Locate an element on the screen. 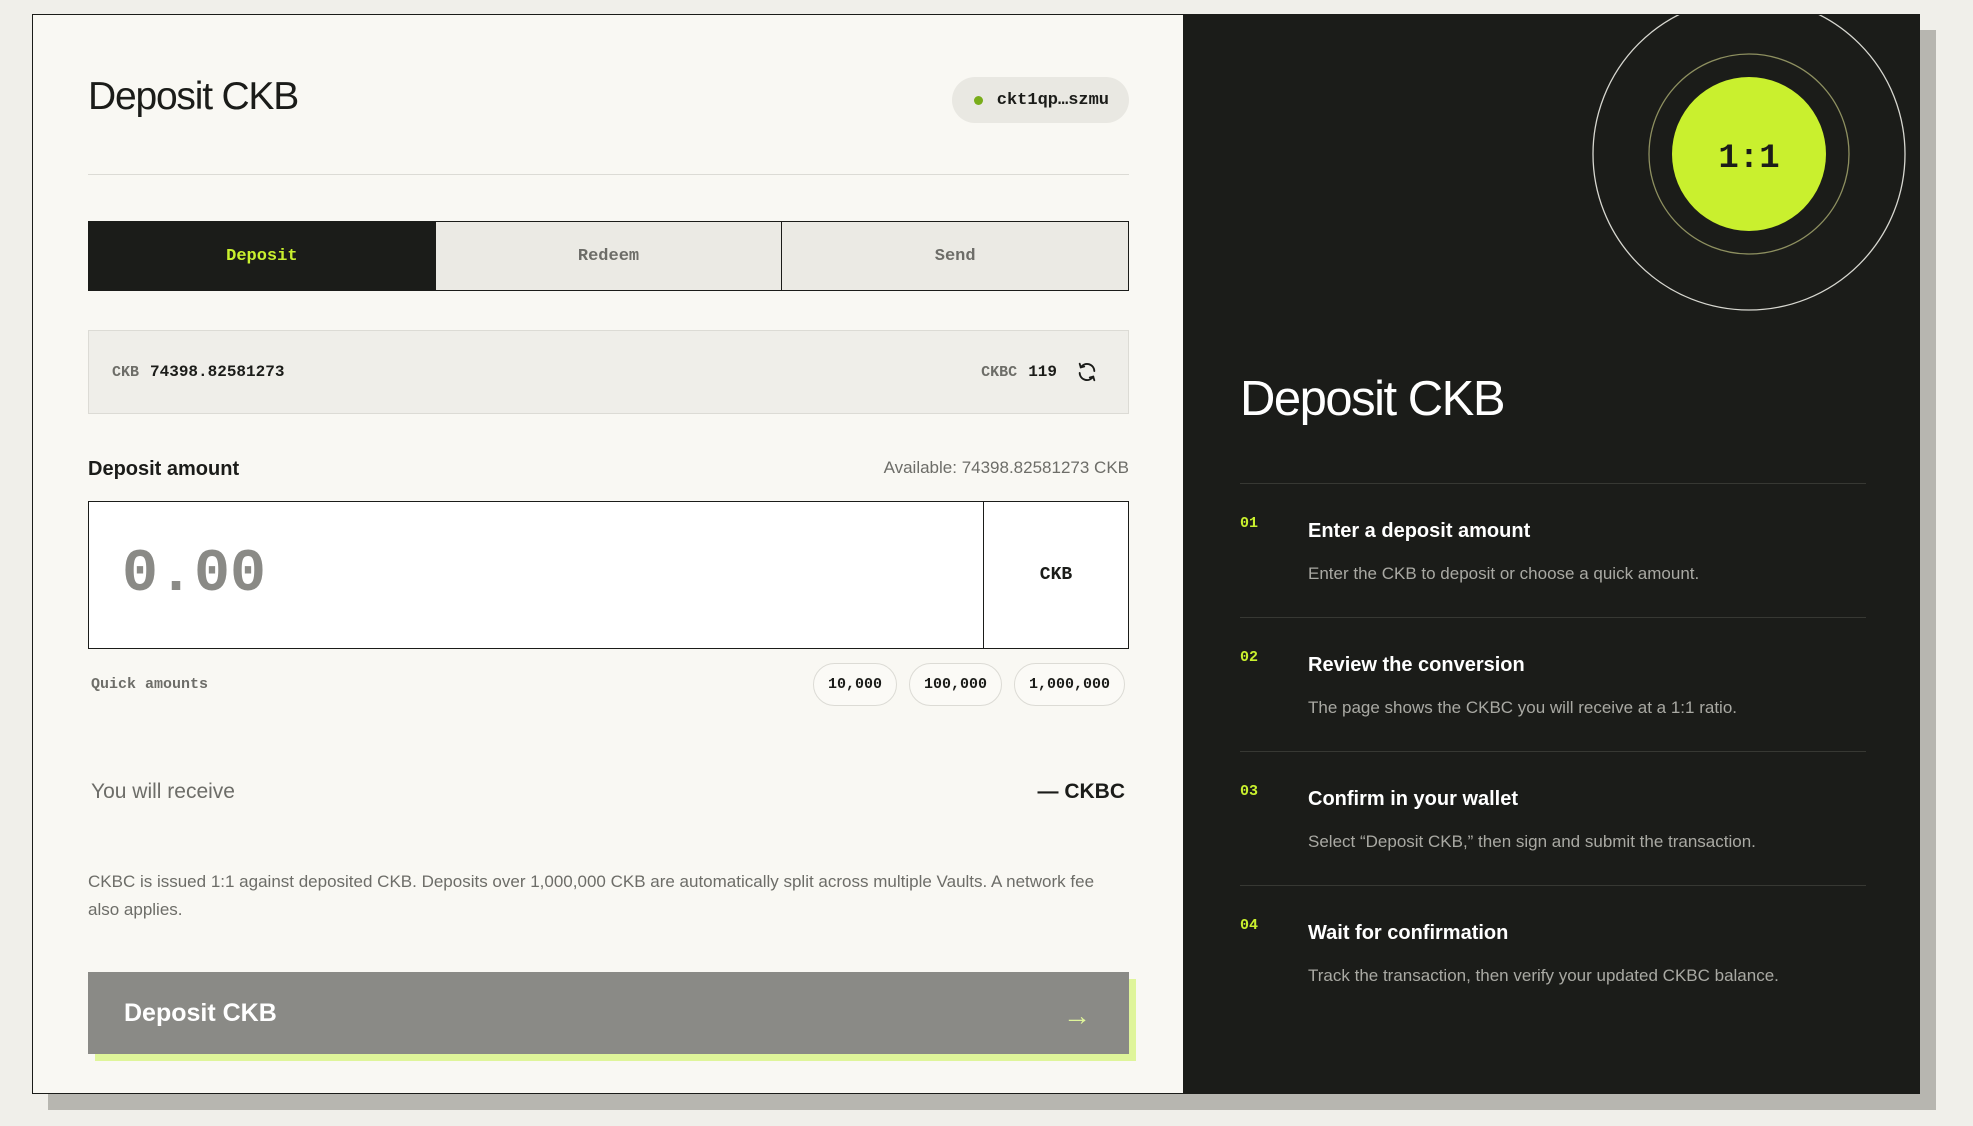 The height and width of the screenshot is (1126, 1973). tab-deposit: Deposit is located at coordinates (262, 256).